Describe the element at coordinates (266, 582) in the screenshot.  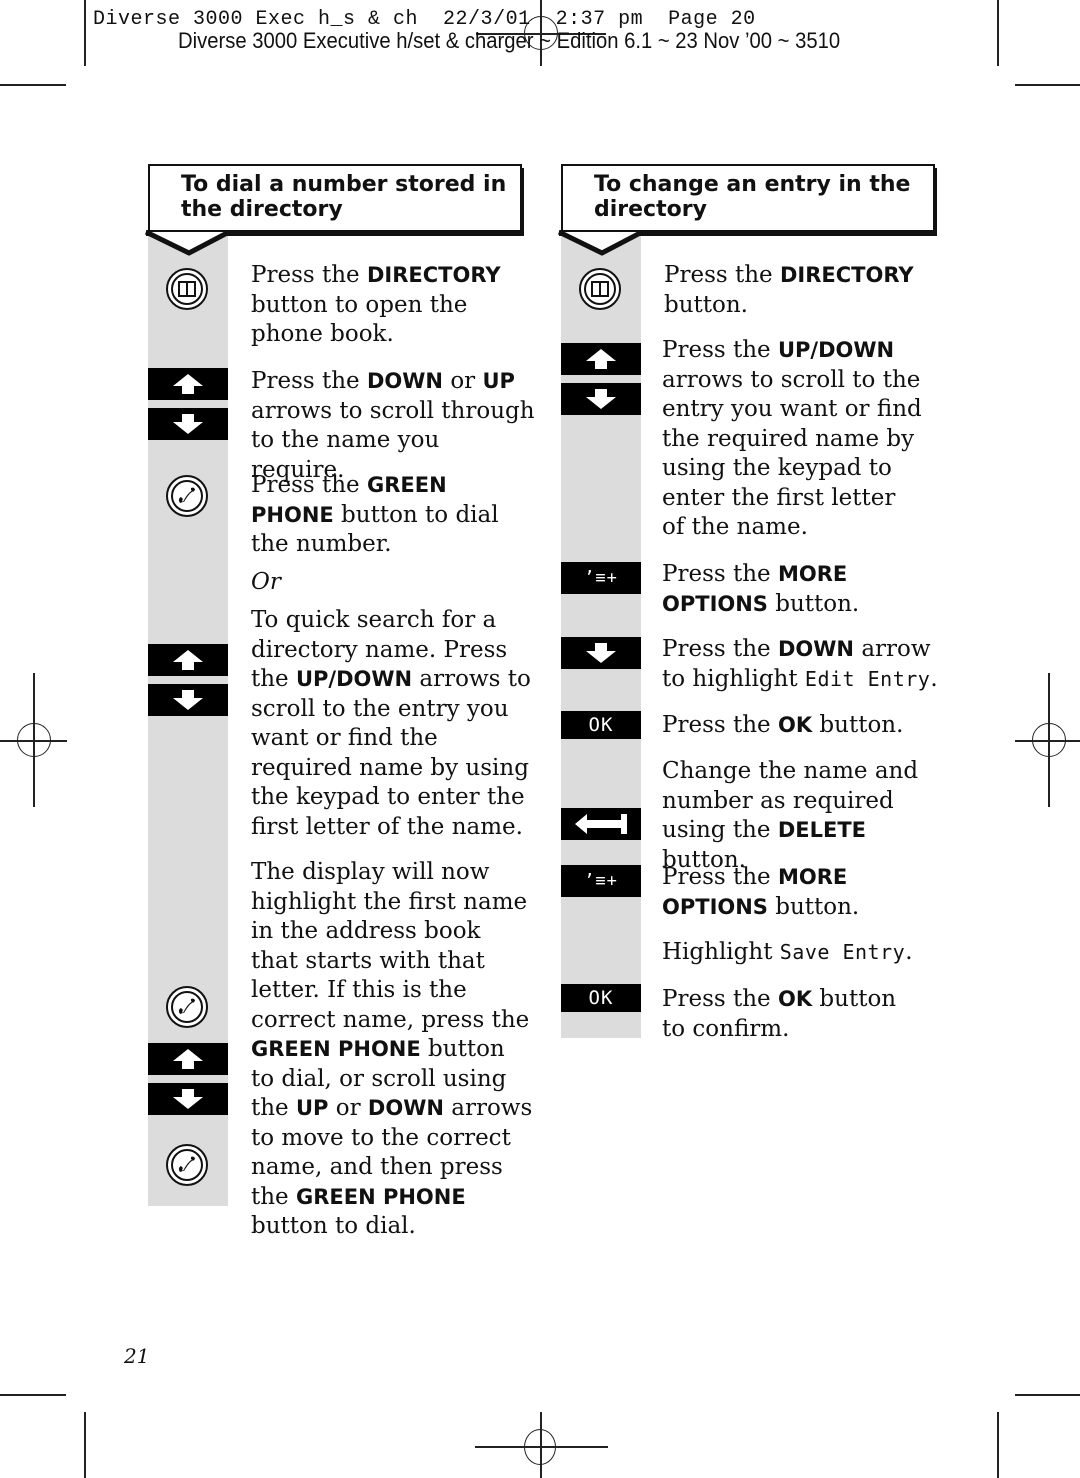
I see `or-separator: Or` at that location.